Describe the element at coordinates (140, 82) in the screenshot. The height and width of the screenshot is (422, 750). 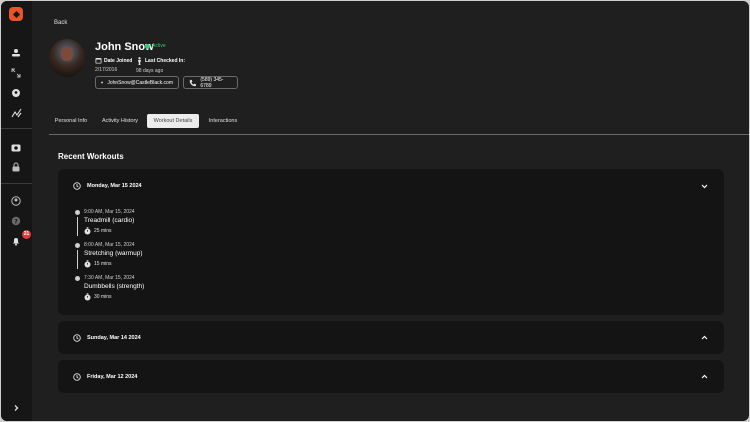
I see `email-text: JohnSnow@CastleBlack.com` at that location.